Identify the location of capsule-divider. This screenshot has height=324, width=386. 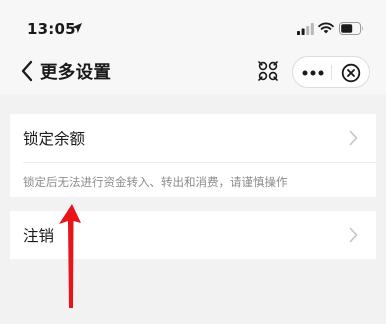
(331, 72).